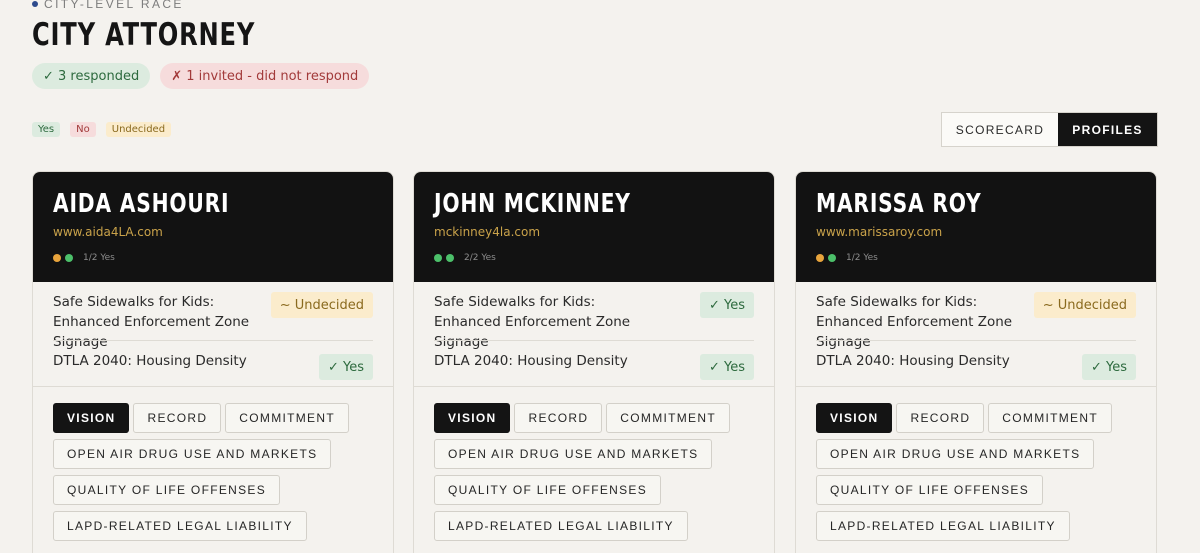  What do you see at coordinates (138, 129) in the screenshot?
I see `legend-undecided: Undecided` at bounding box center [138, 129].